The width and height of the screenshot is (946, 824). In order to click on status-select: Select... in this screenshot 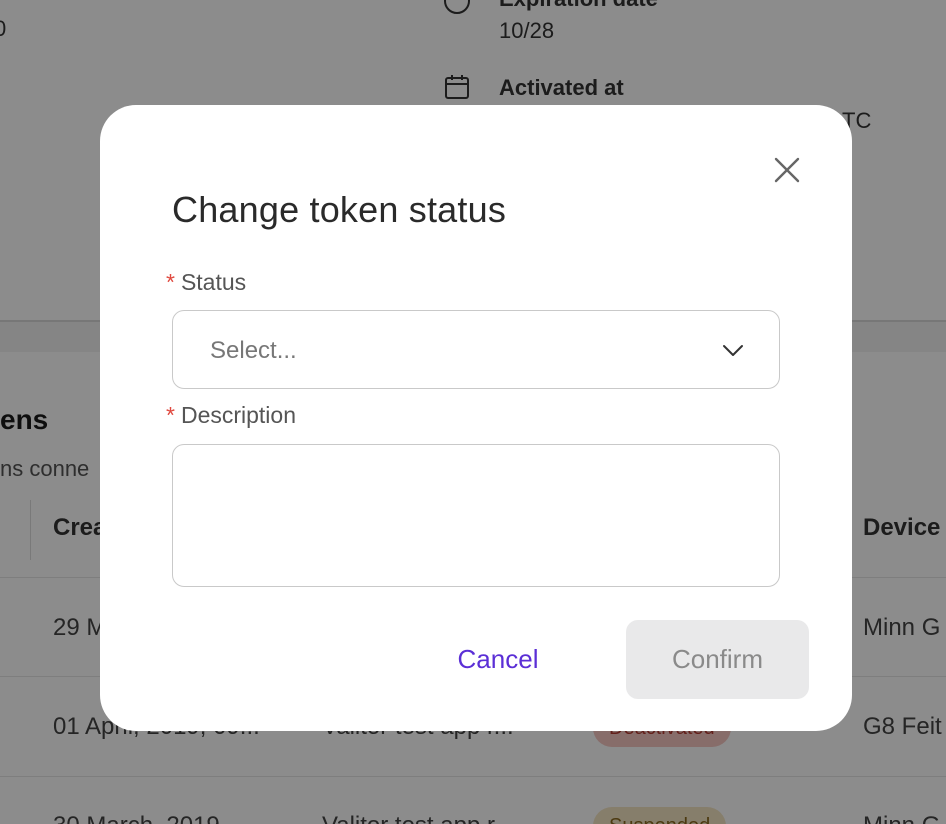, I will do `click(476, 349)`.